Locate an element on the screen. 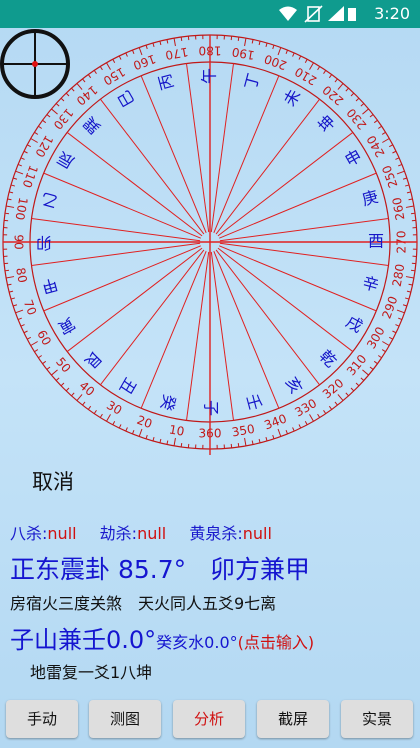  jiesha-value: null is located at coordinates (152, 533).